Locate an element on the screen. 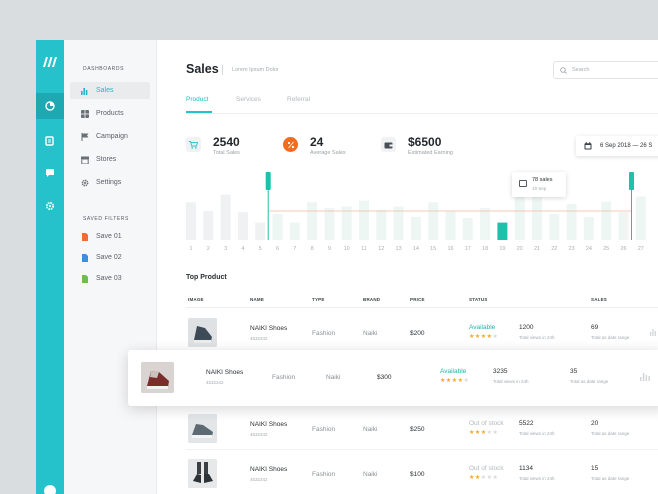  col-sales: SALES is located at coordinates (599, 299).